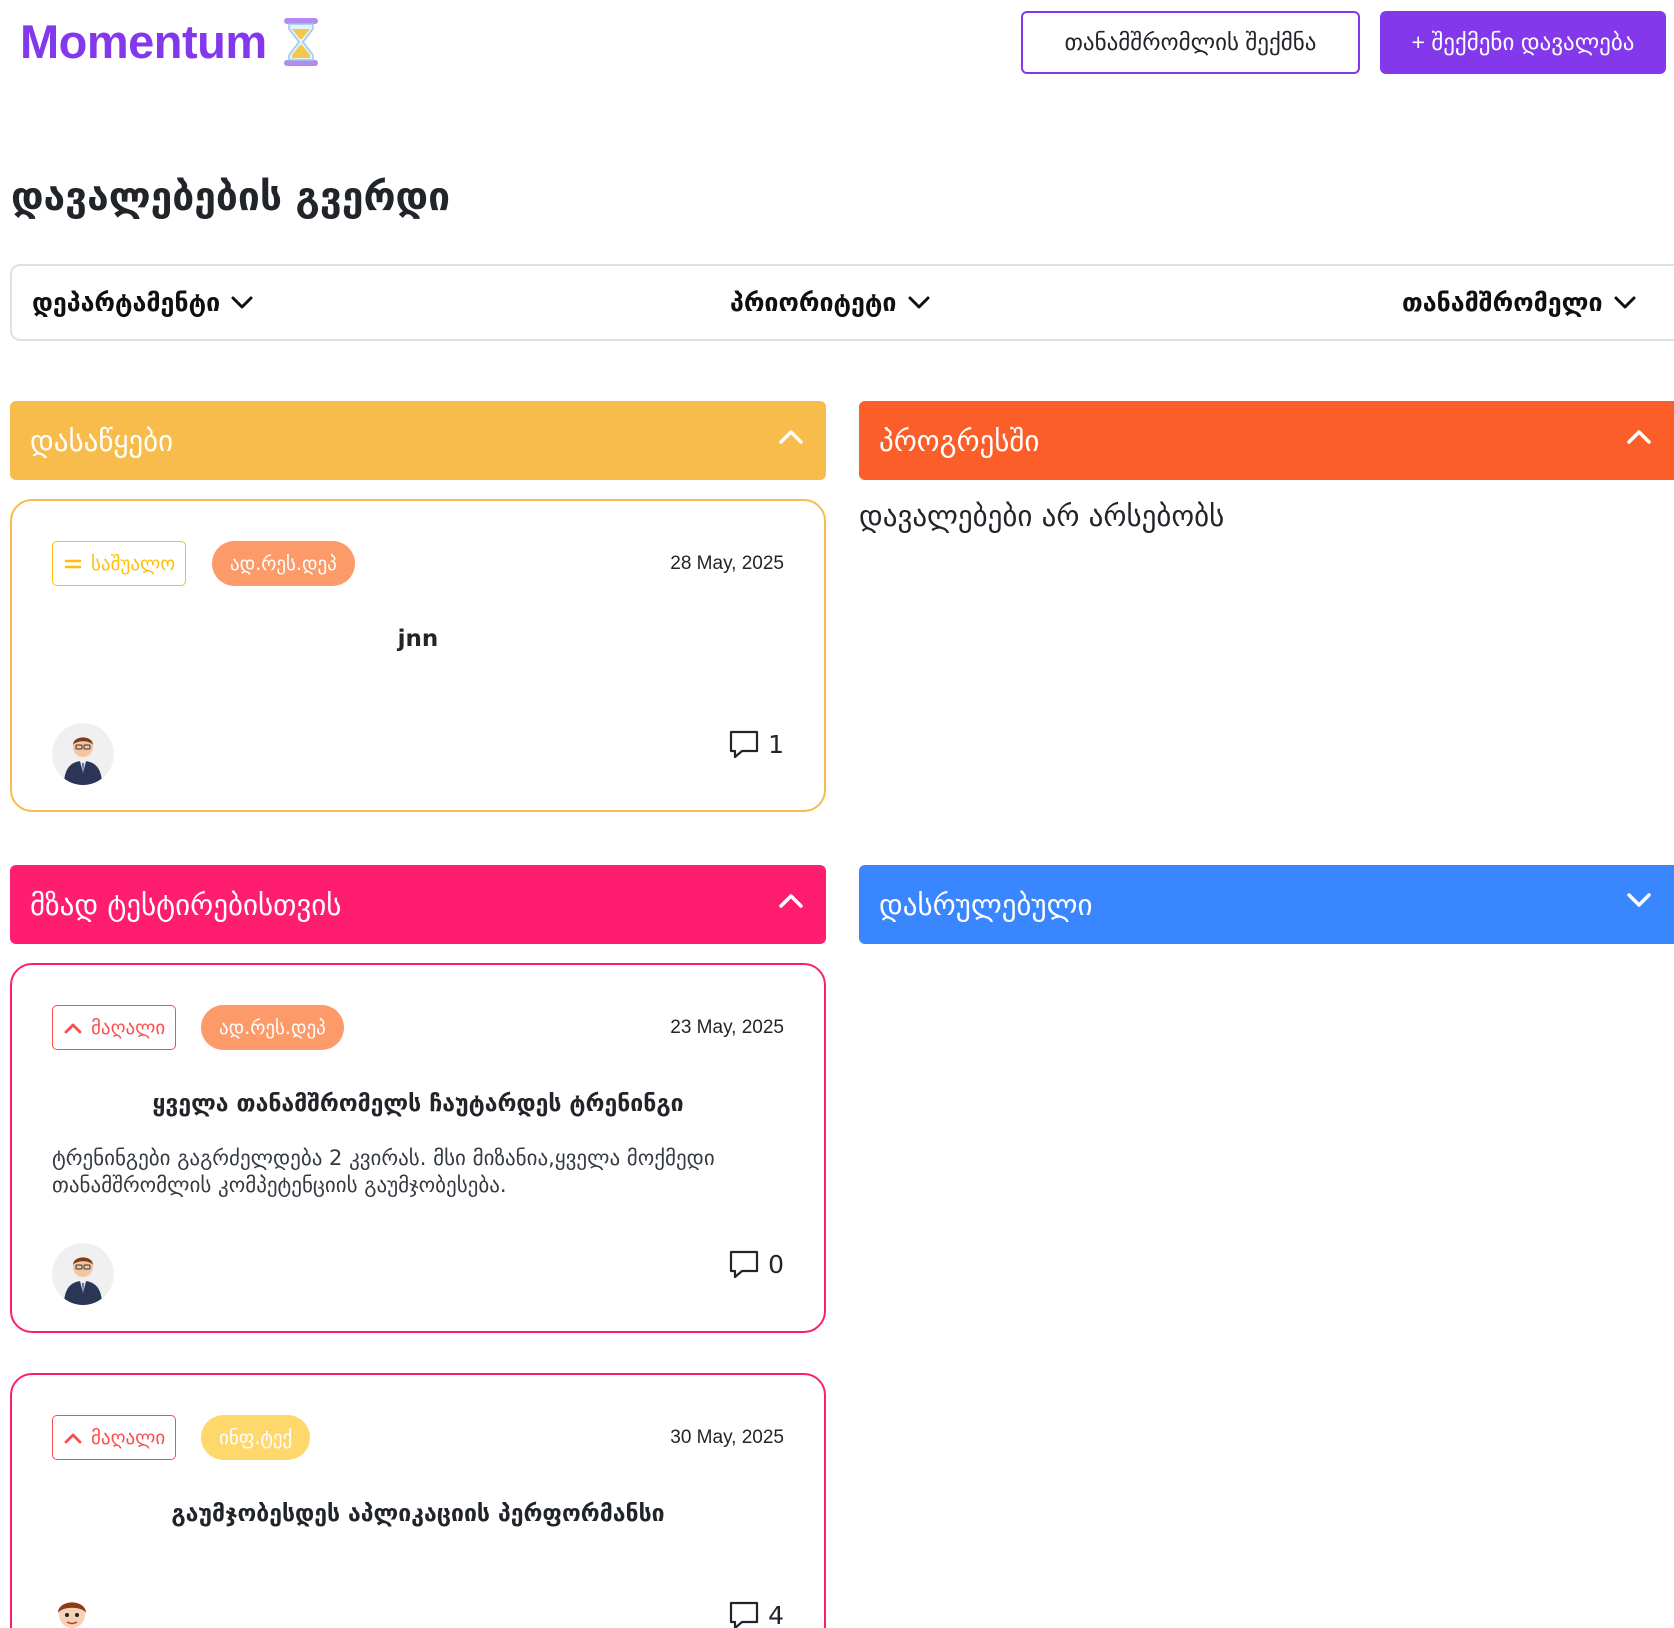  What do you see at coordinates (418, 440) in the screenshot?
I see `column-header-todo: დასაწყები` at bounding box center [418, 440].